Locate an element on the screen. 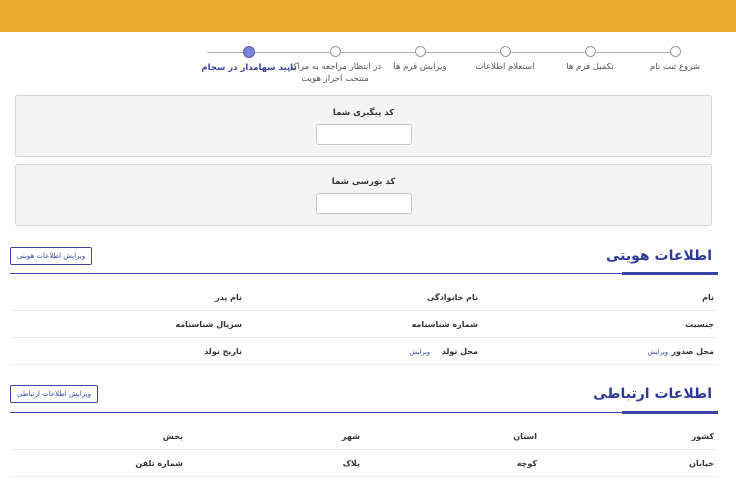  field-label: خیابان is located at coordinates (701, 463).